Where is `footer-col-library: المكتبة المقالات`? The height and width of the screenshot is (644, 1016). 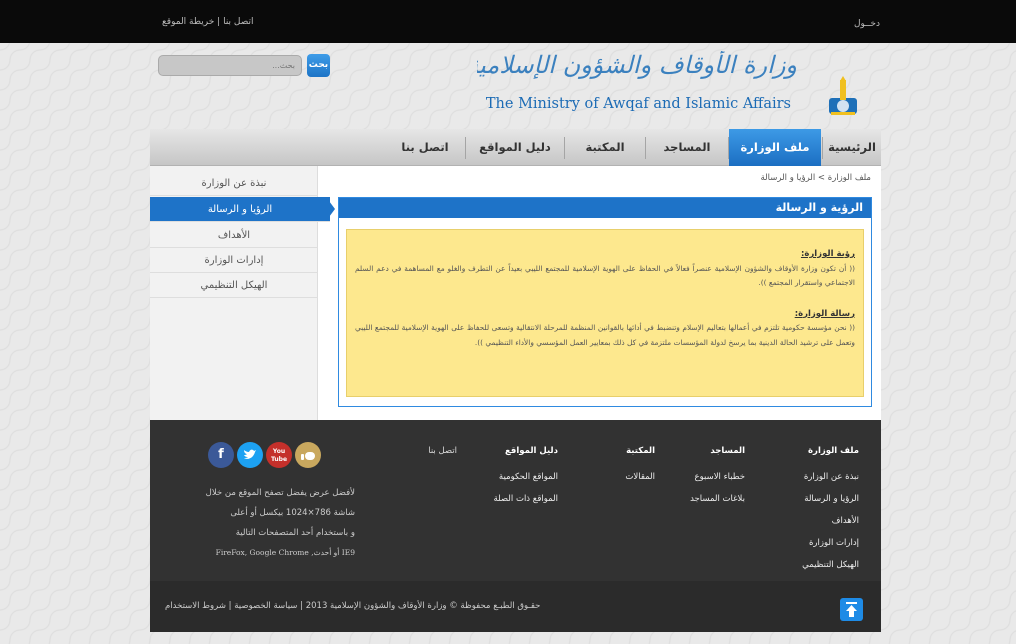
footer-col-library: المكتبة المقالات is located at coordinates (625, 467).